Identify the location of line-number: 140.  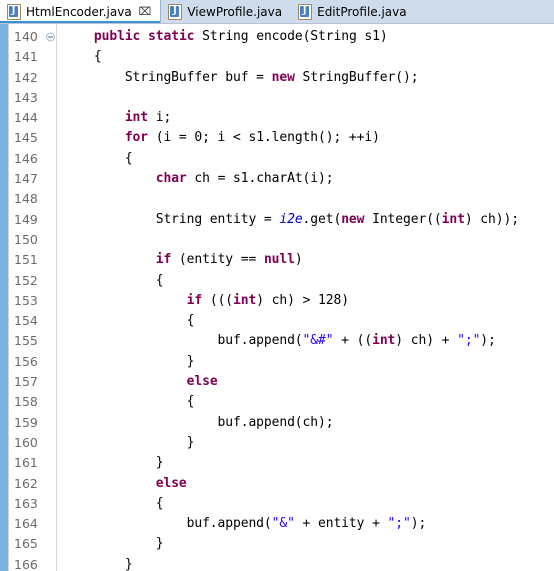
(32, 37).